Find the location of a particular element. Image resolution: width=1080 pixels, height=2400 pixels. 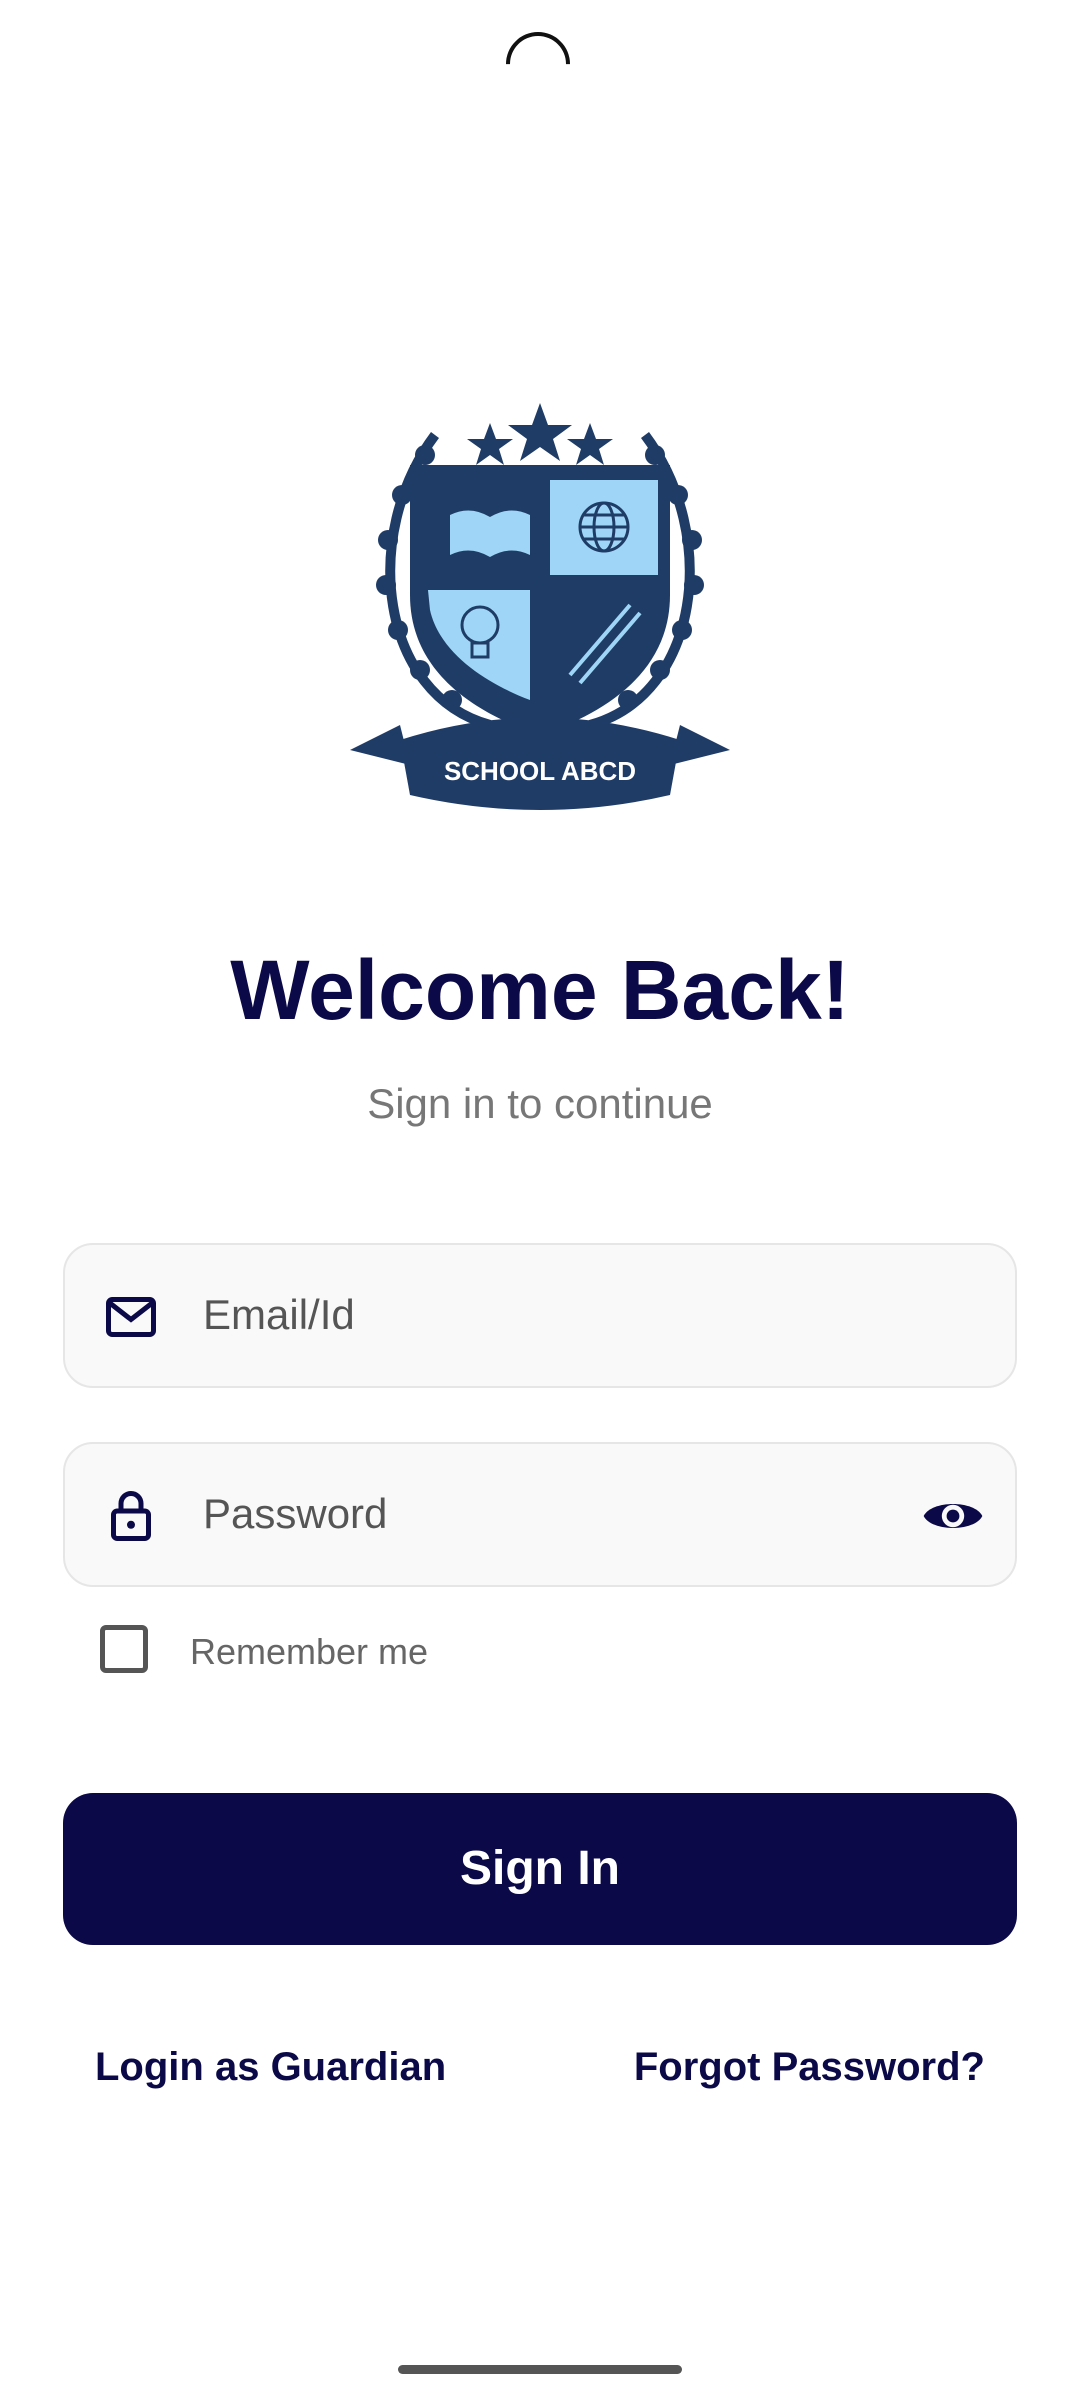

logo-text: SCHOOL ABCD is located at coordinates (540, 771).